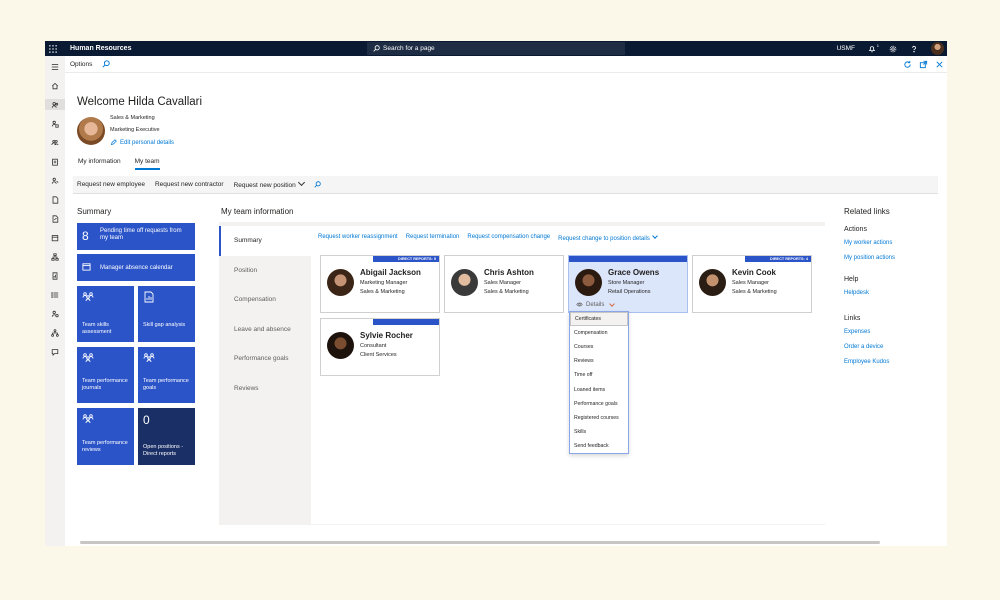 Image resolution: width=1000 pixels, height=600 pixels. What do you see at coordinates (147, 164) in the screenshot?
I see `tab-my-team: My team` at bounding box center [147, 164].